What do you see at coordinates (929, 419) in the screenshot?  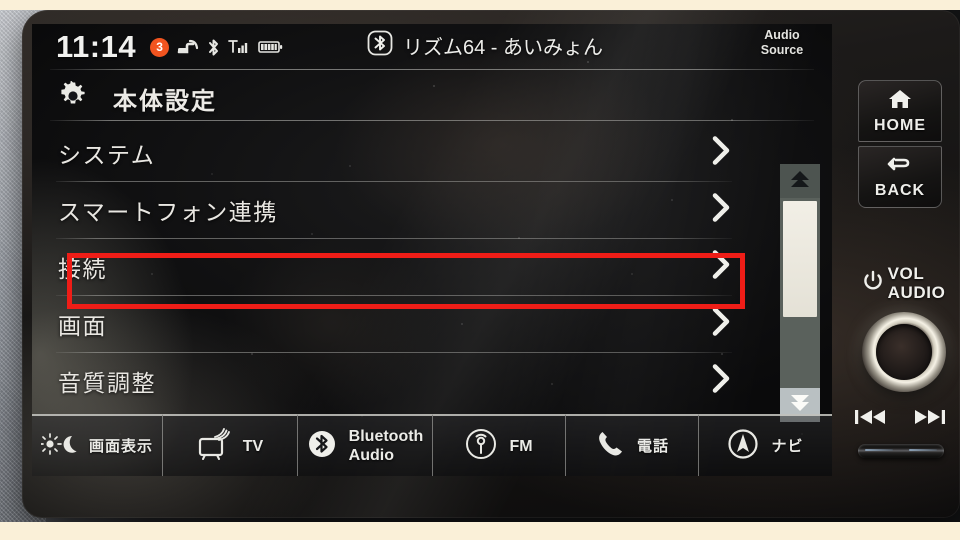 I see `next-track-icon` at bounding box center [929, 419].